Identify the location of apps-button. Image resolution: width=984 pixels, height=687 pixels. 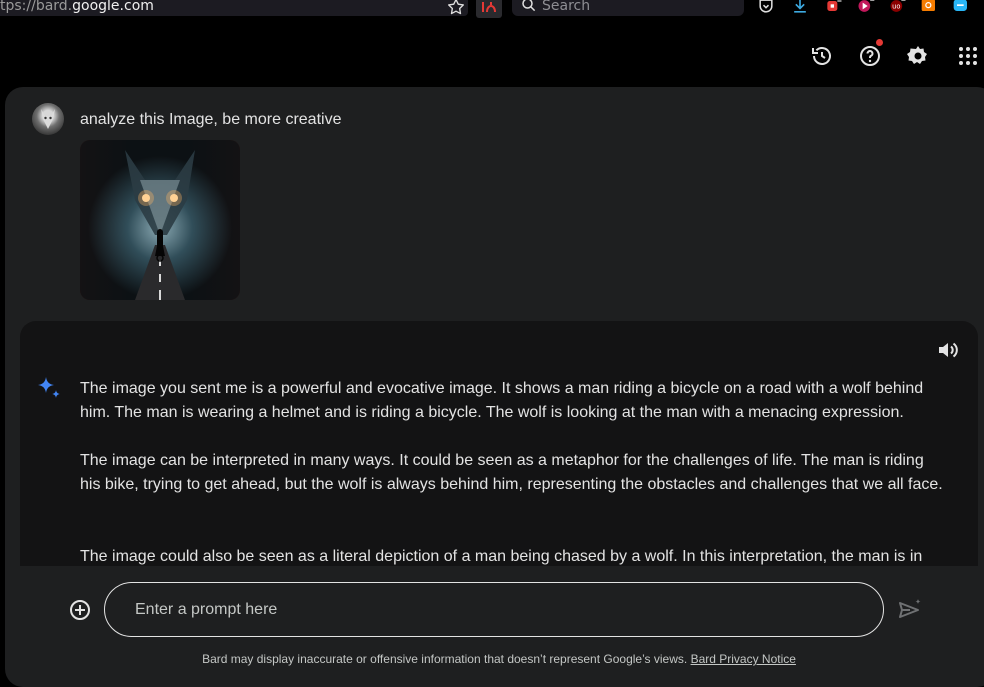
(968, 56).